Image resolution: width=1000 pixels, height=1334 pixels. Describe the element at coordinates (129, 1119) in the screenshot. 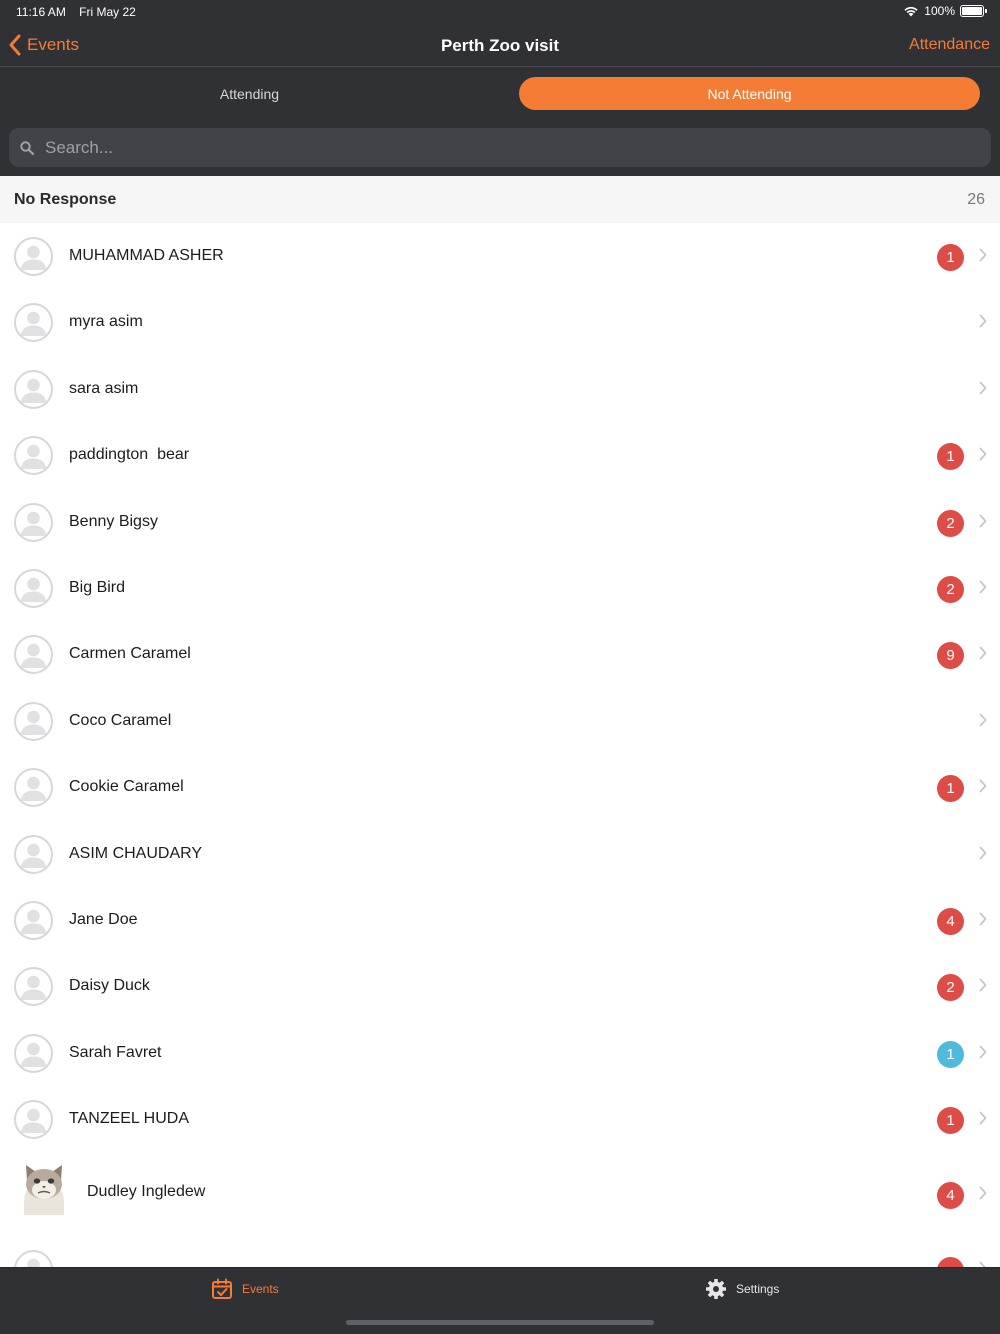

I see `member-name: TANZEEL HUDA` at that location.